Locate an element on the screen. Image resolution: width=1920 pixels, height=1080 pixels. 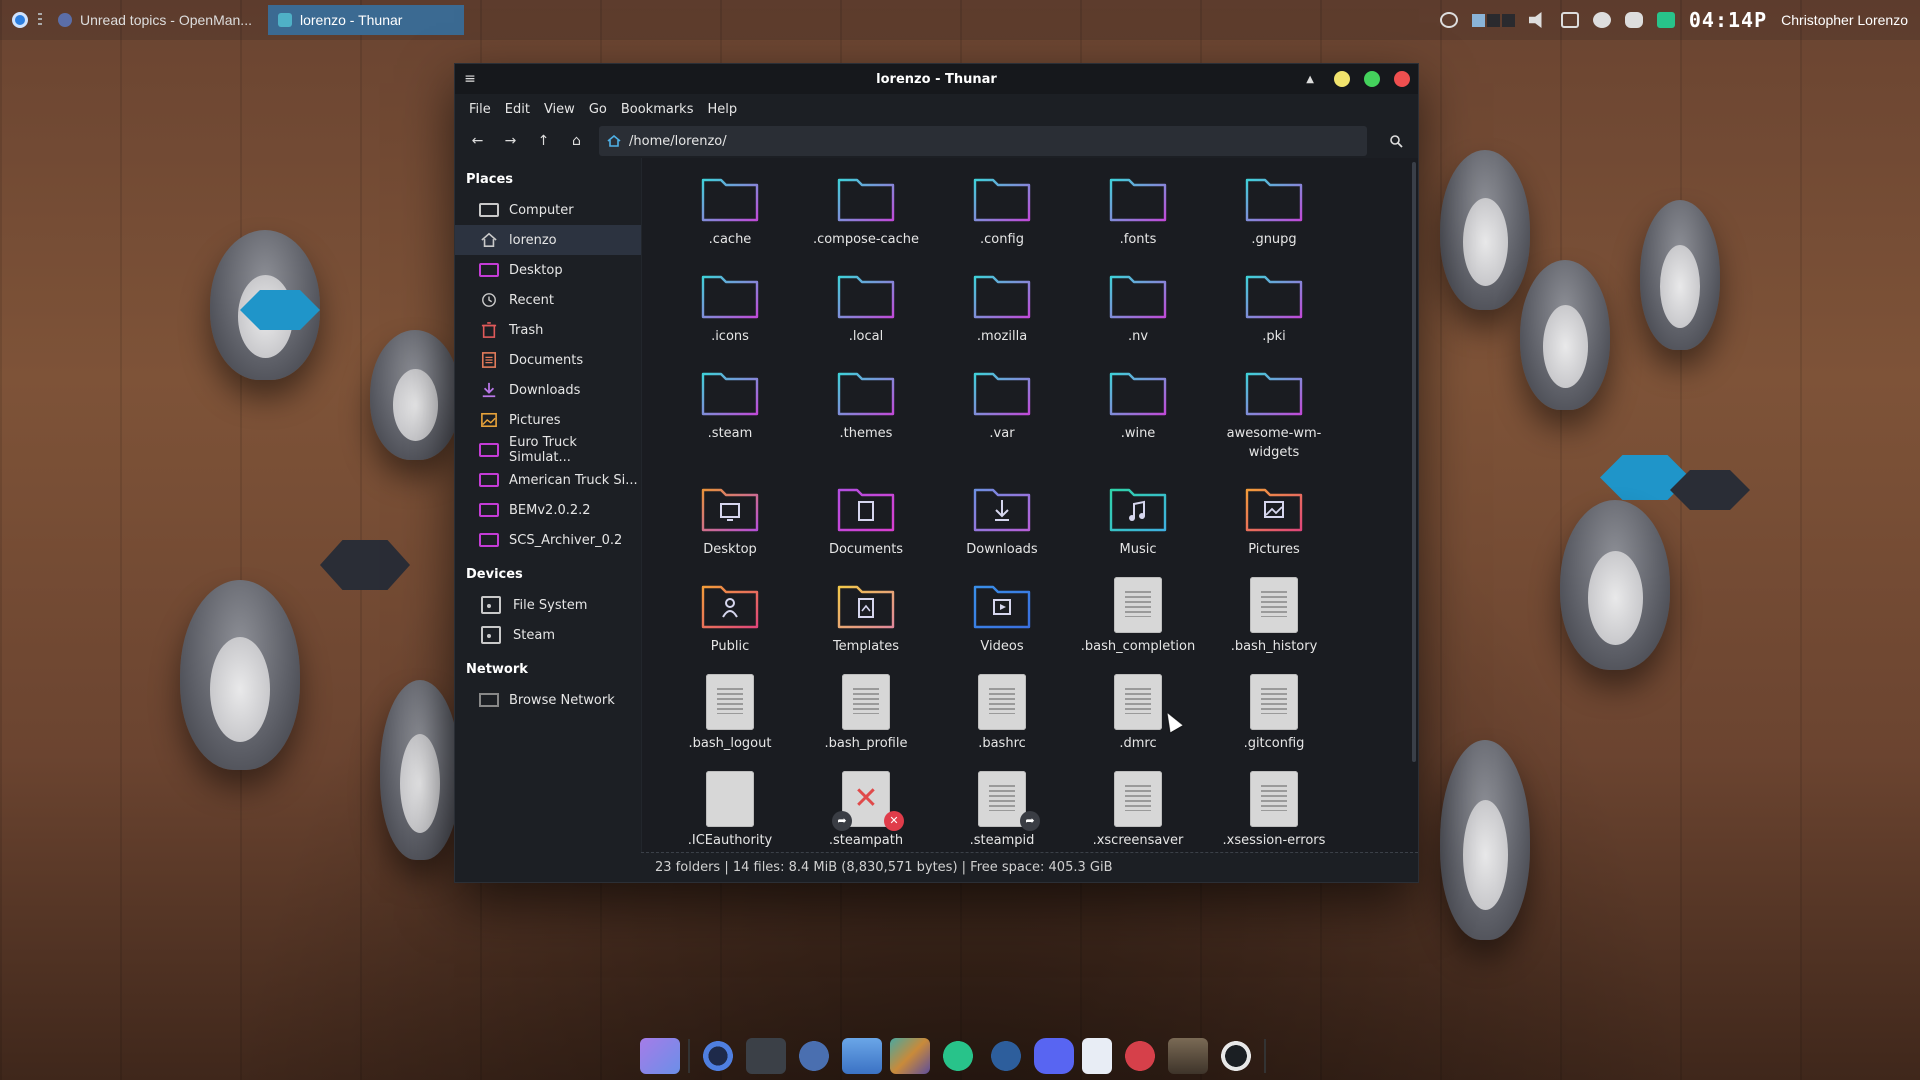
discord-icon is located at coordinates (1633, 20).